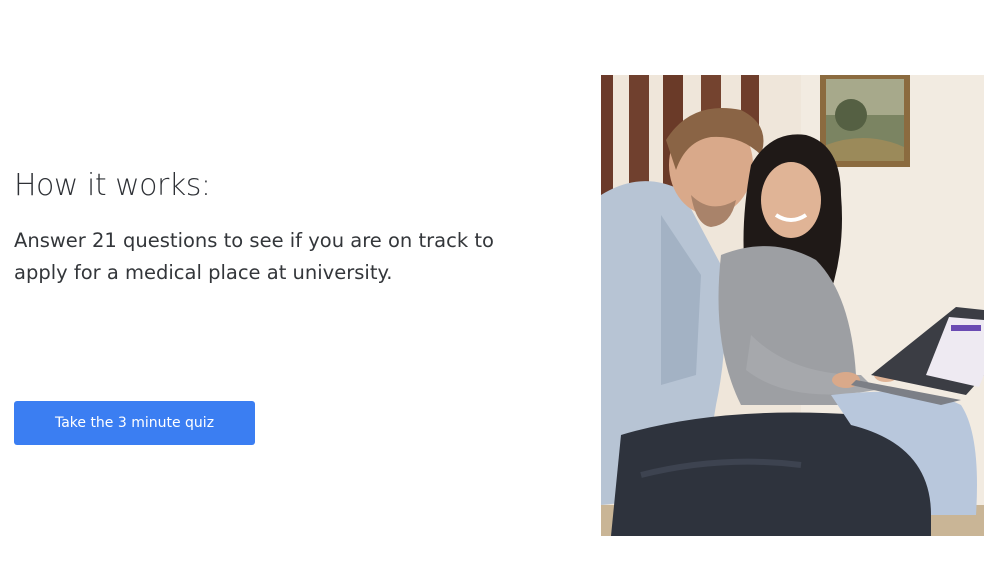  Describe the element at coordinates (112, 185) in the screenshot. I see `section-heading: How it works:` at that location.